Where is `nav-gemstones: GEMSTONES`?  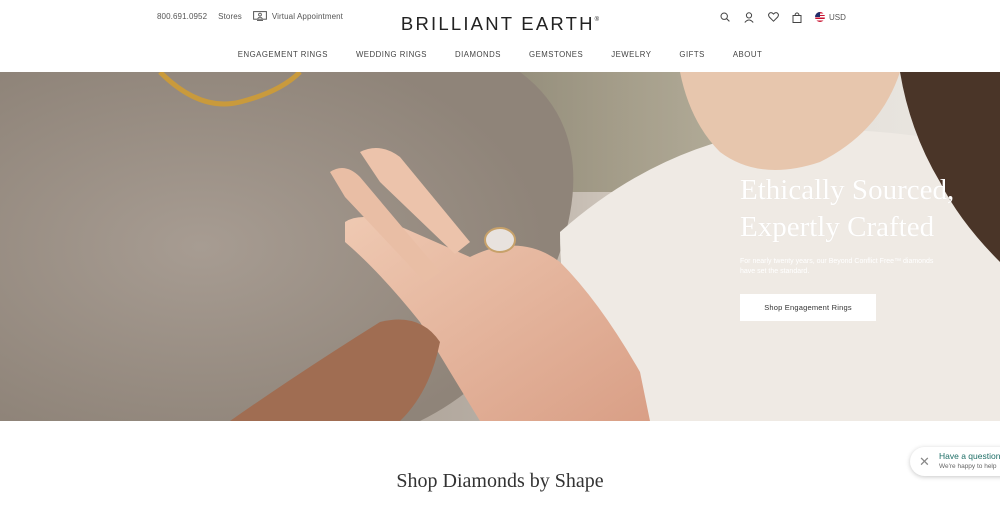
nav-gemstones: GEMSTONES is located at coordinates (556, 54).